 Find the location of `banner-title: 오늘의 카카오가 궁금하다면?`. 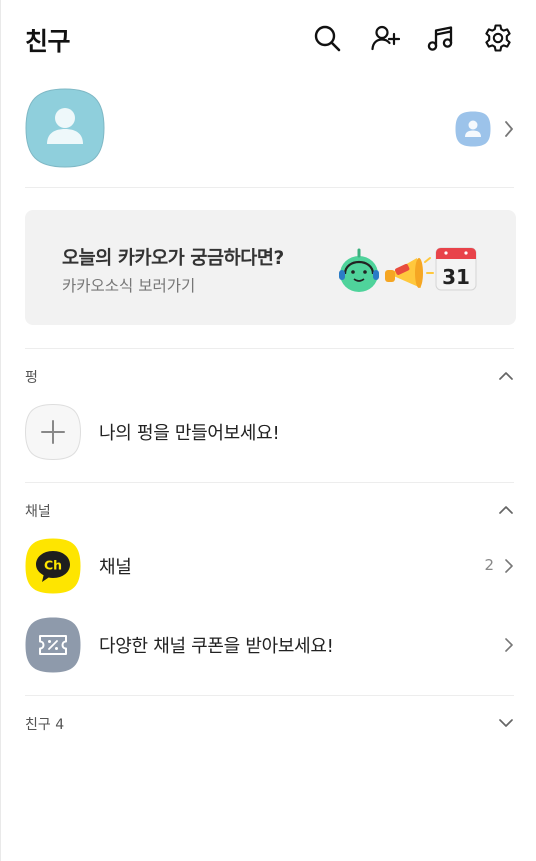

banner-title: 오늘의 카카오가 궁금하다면? is located at coordinates (173, 258).